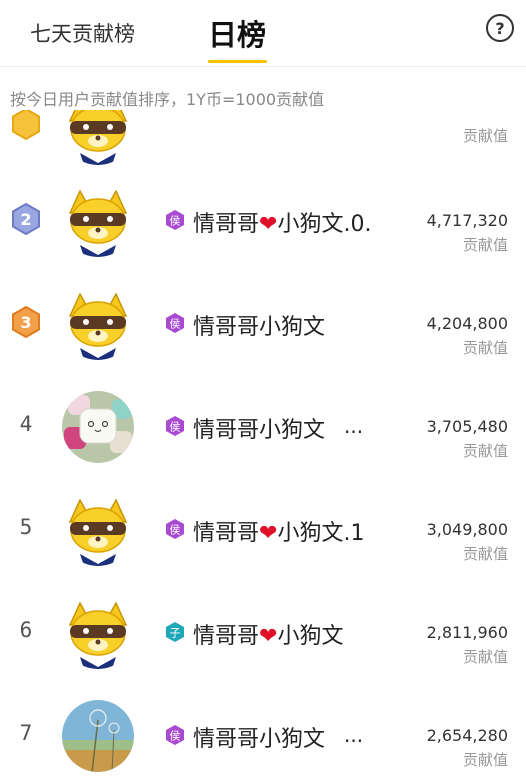  What do you see at coordinates (98, 427) in the screenshot?
I see `avatar-marshmallow-icon` at bounding box center [98, 427].